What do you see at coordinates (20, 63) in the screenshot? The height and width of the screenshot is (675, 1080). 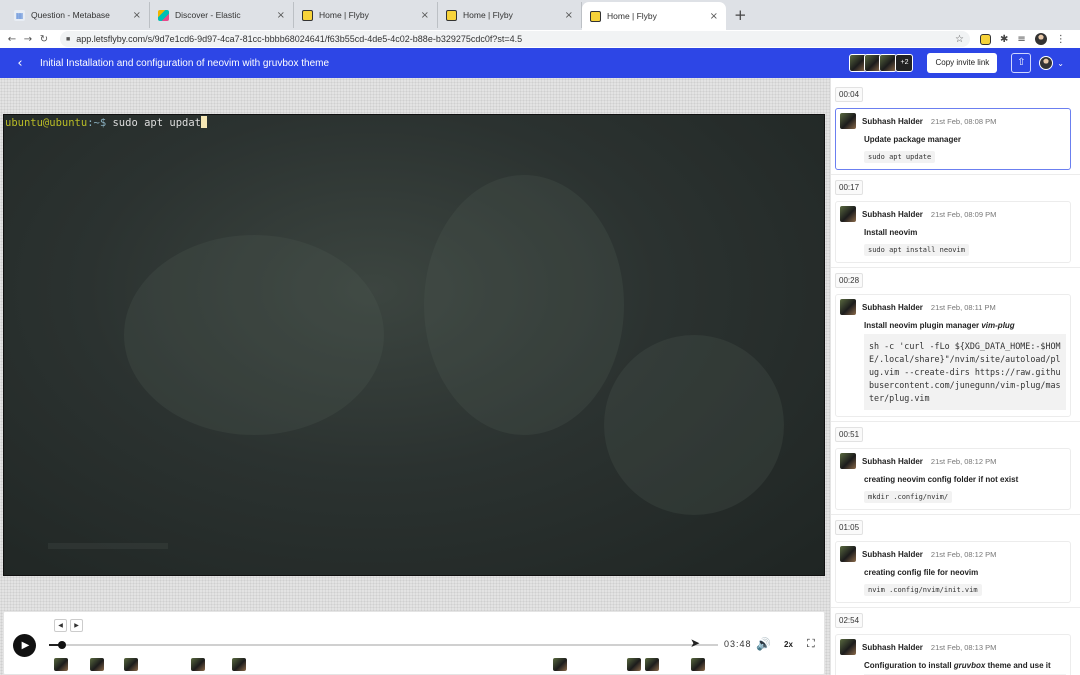 I see `back-chevron-icon: ‹` at bounding box center [20, 63].